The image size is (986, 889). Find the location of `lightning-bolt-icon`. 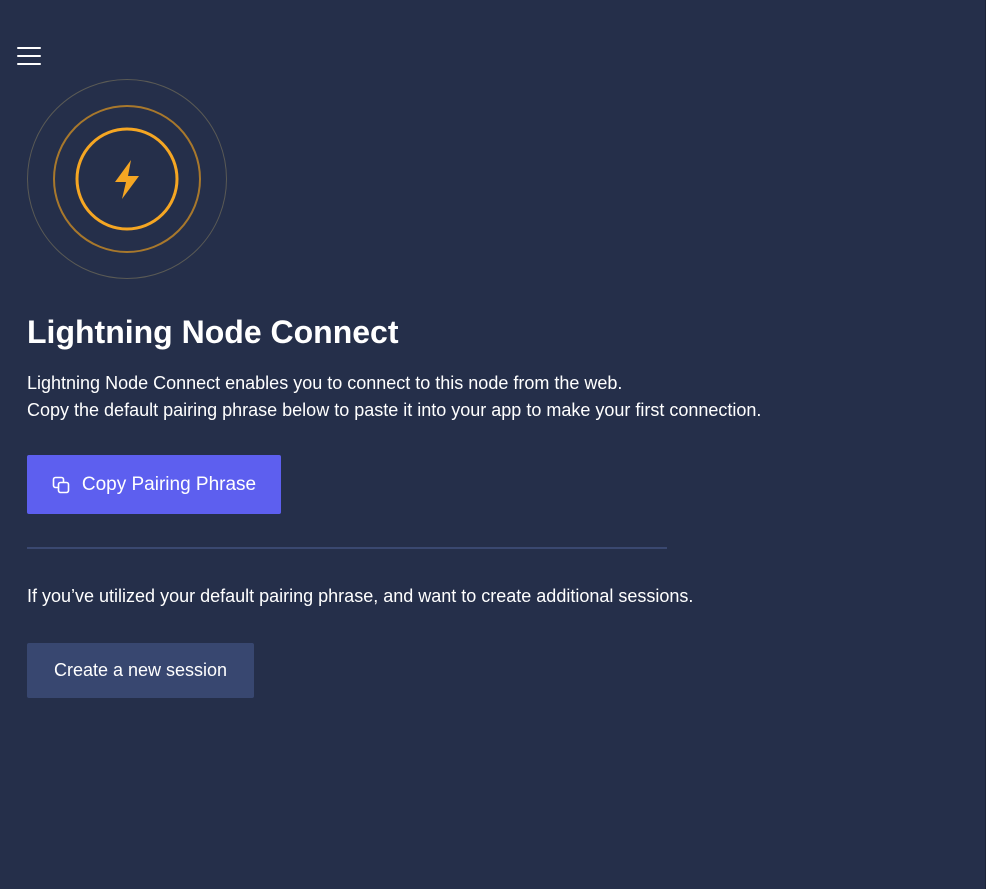

lightning-bolt-icon is located at coordinates (127, 179).